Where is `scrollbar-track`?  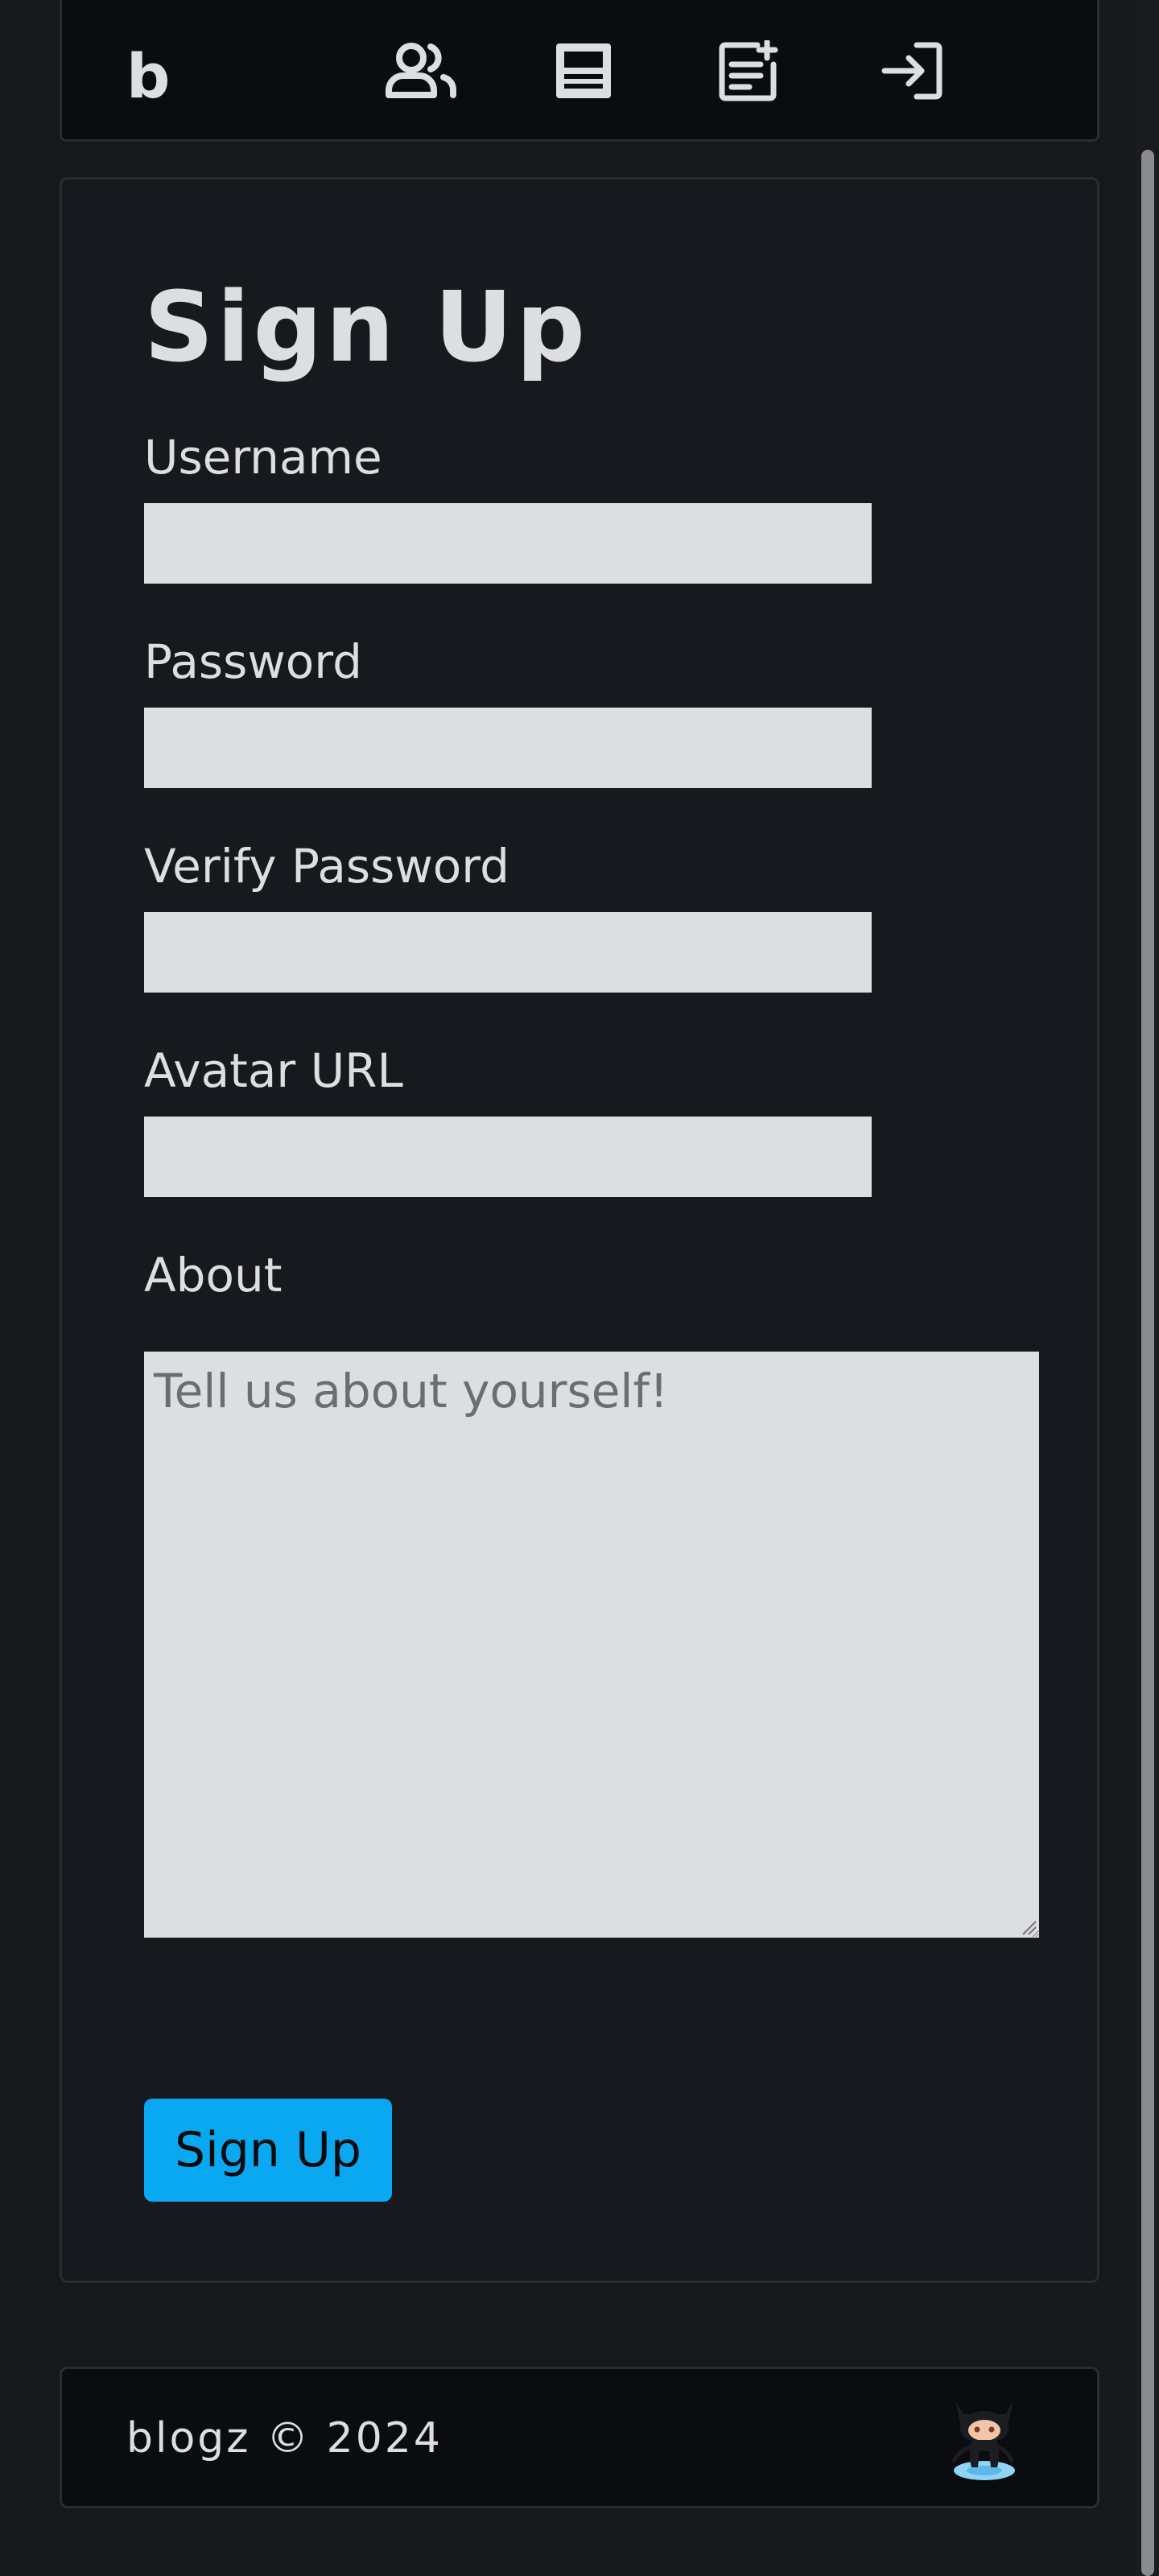 scrollbar-track is located at coordinates (1147, 1288).